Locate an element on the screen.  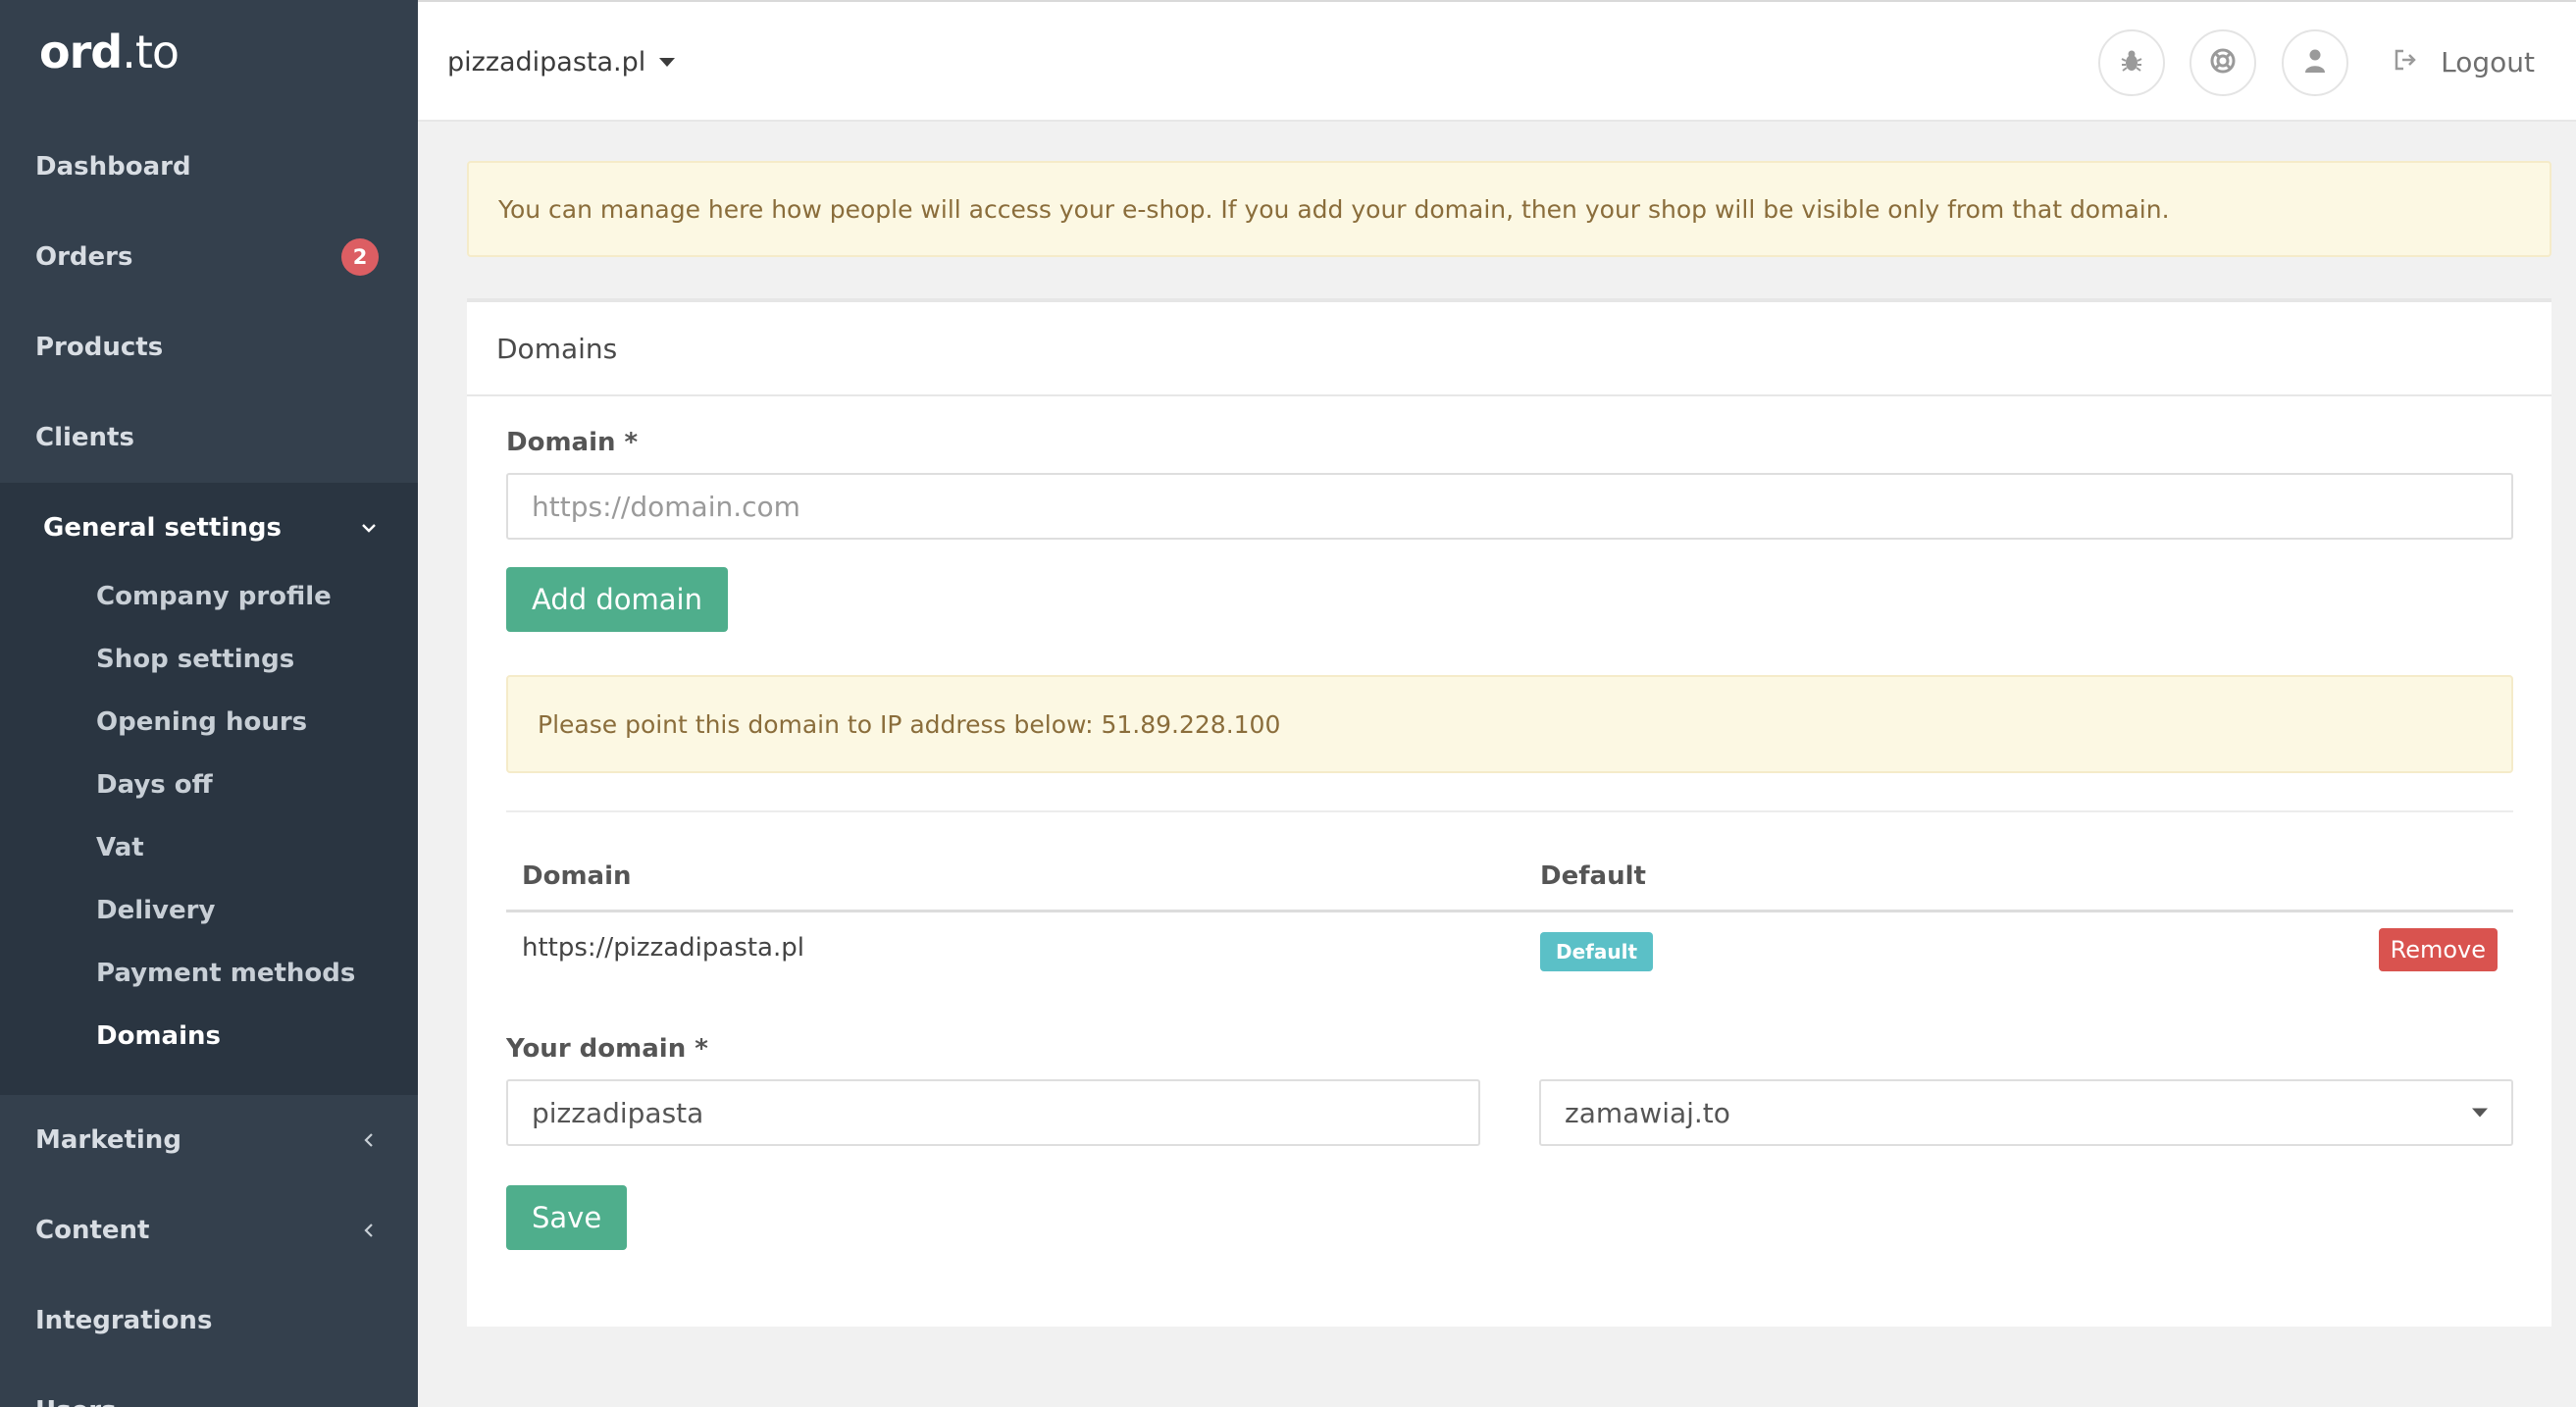
sidebar-subitem-label: Payment methods is located at coordinates (226, 973).